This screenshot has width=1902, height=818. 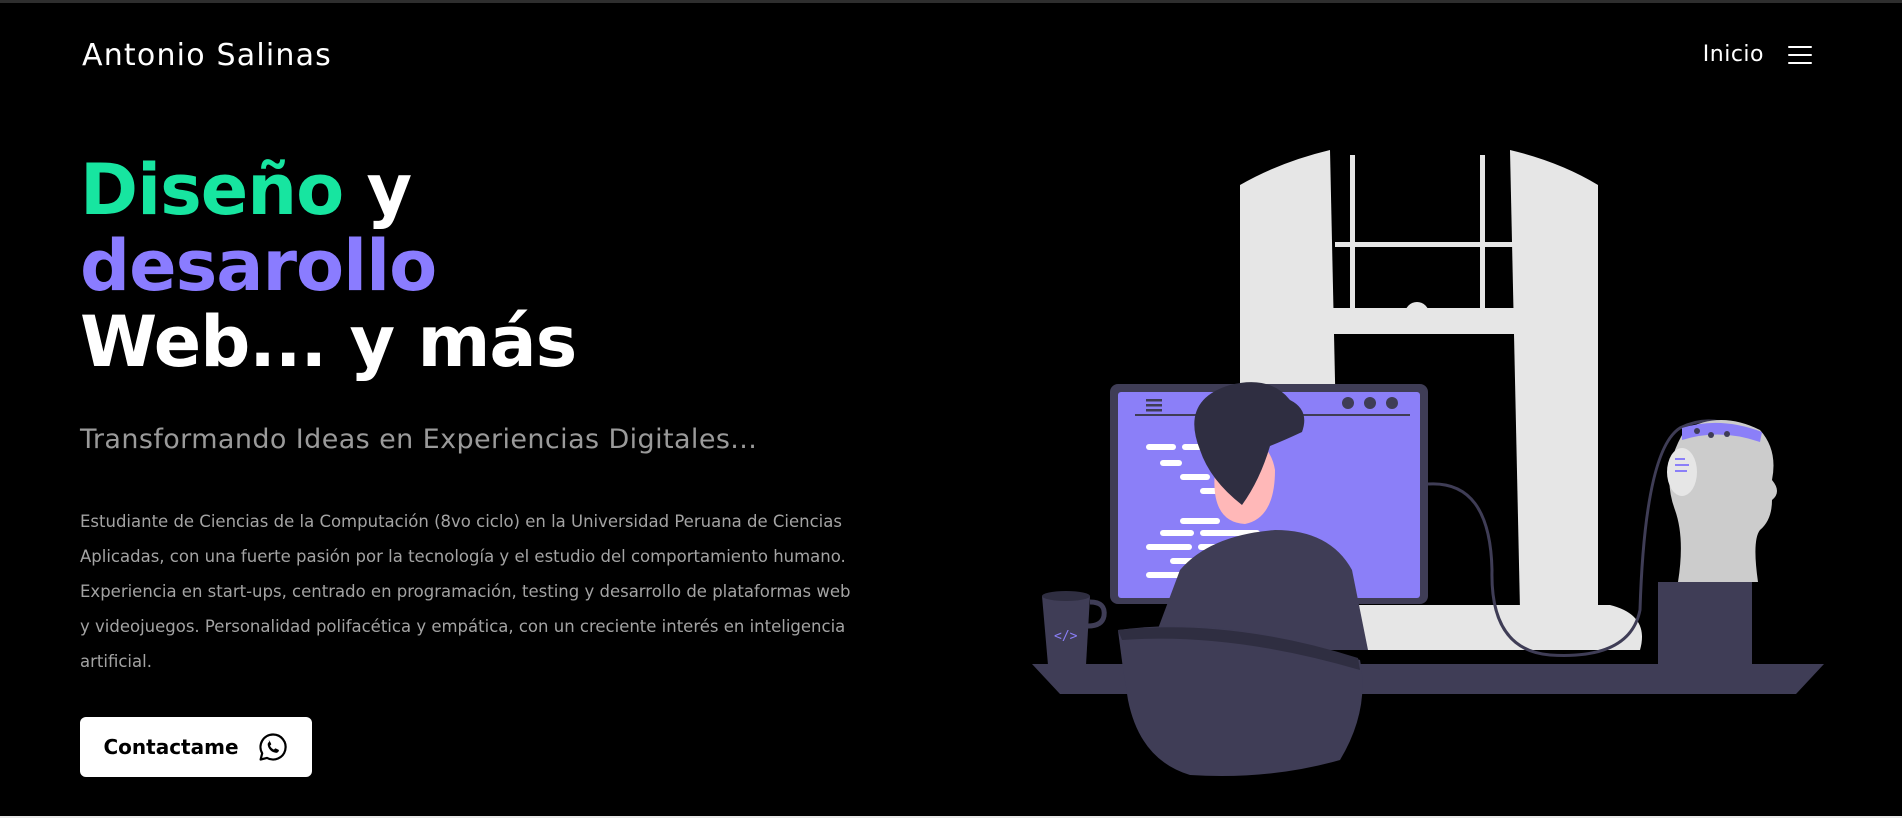 I want to click on whatsapp-icon, so click(x=272, y=747).